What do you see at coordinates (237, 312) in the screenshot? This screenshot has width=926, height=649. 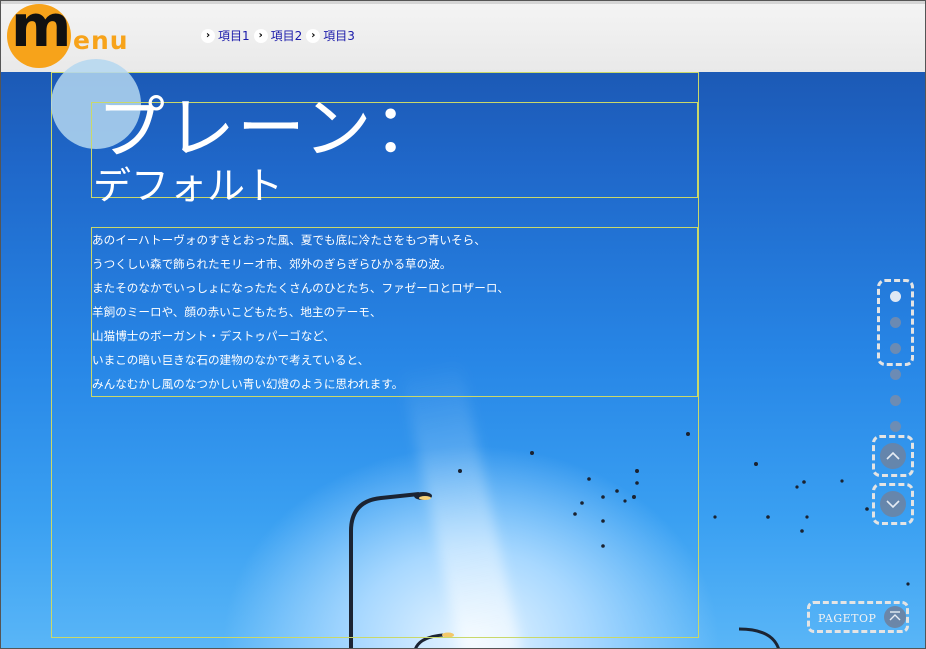 I see `body-line: 羊飼のミーロや、顔の赤いこどもたち、地主のテーモ、` at bounding box center [237, 312].